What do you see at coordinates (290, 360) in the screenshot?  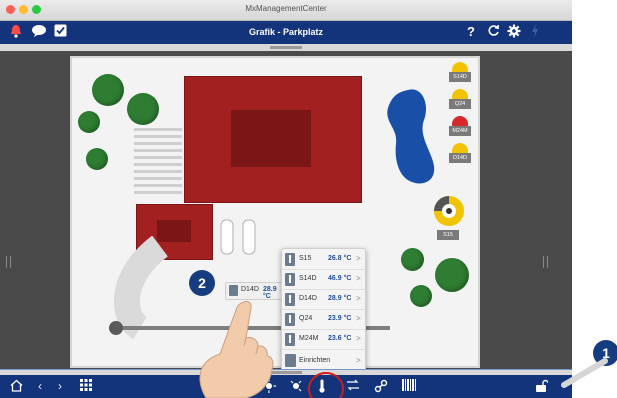 I see `setup-tools-icon` at bounding box center [290, 360].